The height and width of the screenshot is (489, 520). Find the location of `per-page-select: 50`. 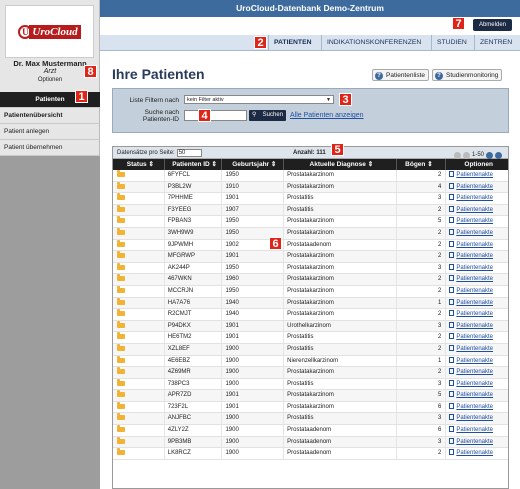

per-page-select: 50 is located at coordinates (189, 153).